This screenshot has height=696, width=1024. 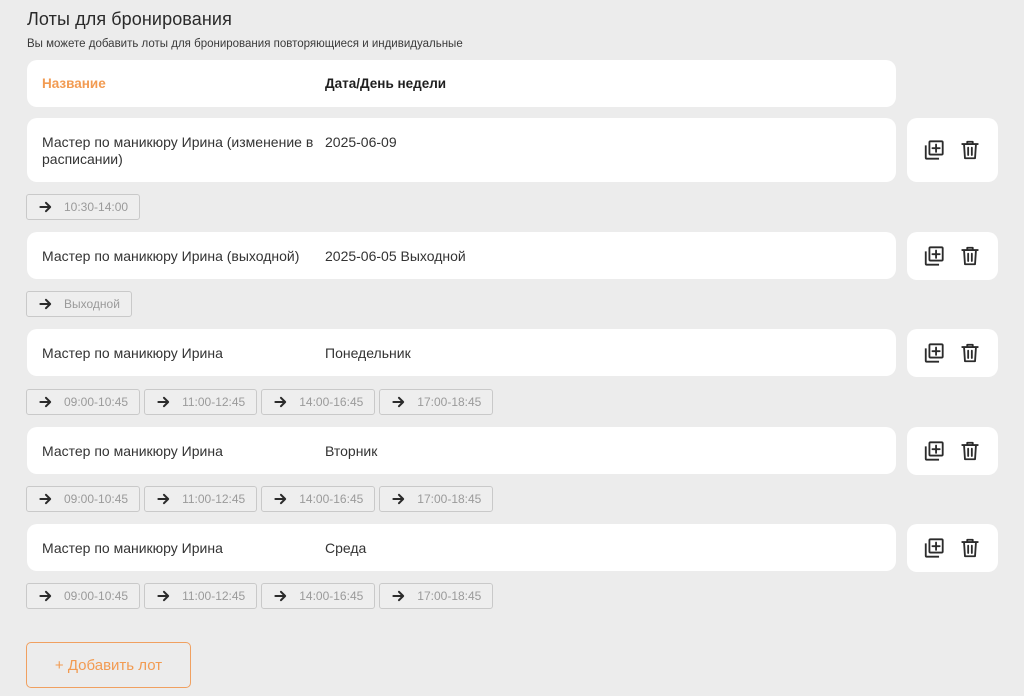 I want to click on lot-date: Среда, so click(x=346, y=548).